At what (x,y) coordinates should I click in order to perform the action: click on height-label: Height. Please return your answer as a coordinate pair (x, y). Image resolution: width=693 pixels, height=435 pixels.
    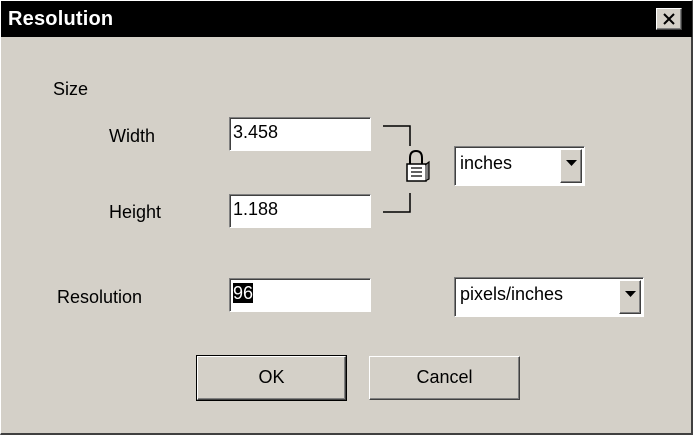
    Looking at the image, I should click on (135, 212).